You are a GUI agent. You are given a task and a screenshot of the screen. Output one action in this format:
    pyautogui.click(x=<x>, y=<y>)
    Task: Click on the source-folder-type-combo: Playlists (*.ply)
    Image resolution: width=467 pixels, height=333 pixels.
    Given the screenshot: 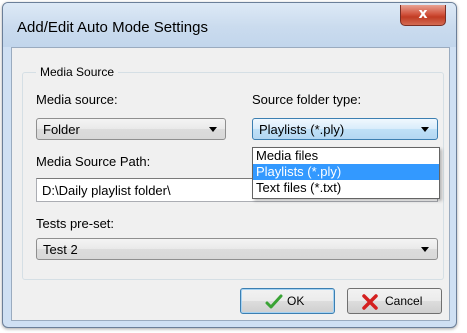 What is the action you would take?
    pyautogui.click(x=345, y=129)
    